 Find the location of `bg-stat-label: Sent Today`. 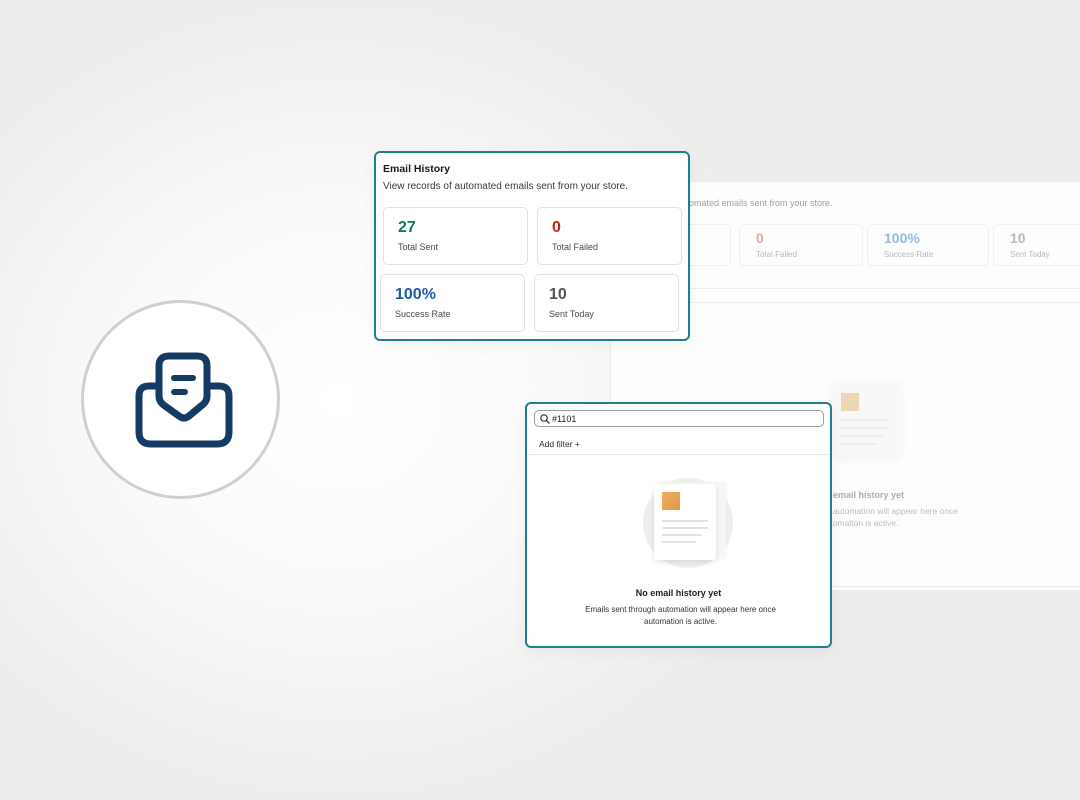

bg-stat-label: Sent Today is located at coordinates (1030, 254).